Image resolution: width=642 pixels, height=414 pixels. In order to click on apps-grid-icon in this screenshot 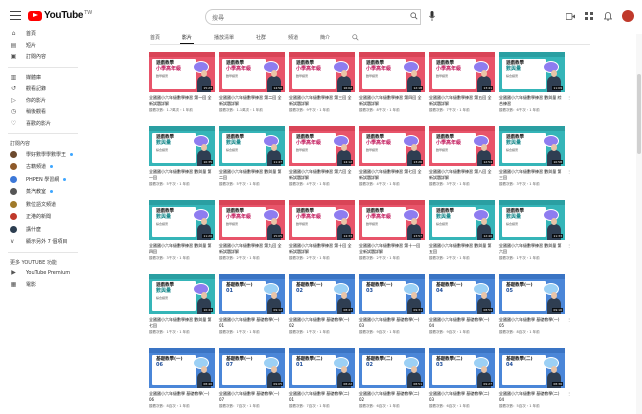, I will do `click(589, 16)`.